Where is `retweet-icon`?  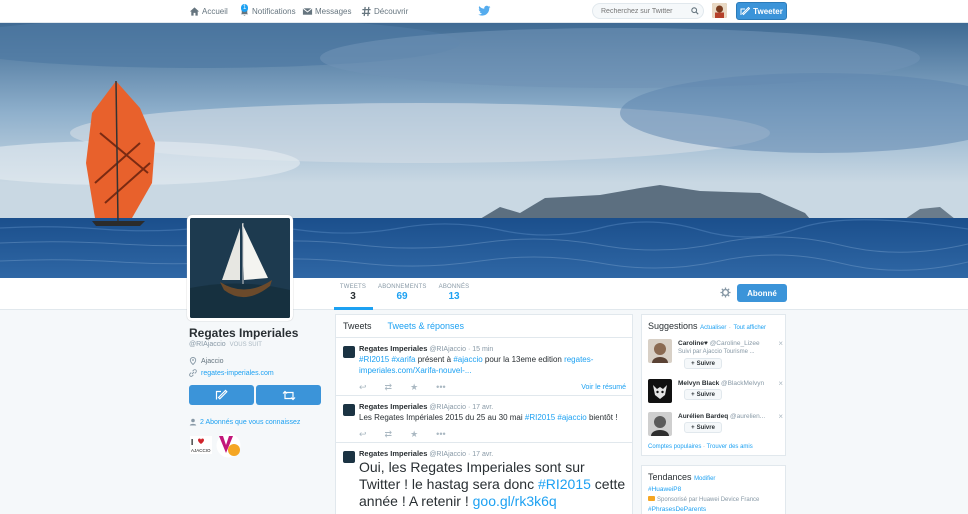
retweet-icon is located at coordinates (288, 395).